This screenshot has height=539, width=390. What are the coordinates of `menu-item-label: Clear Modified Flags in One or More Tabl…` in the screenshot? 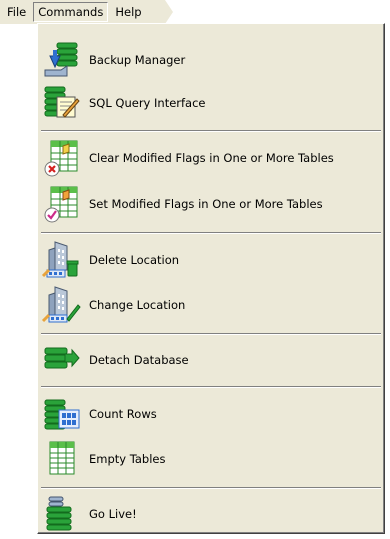 It's located at (211, 158).